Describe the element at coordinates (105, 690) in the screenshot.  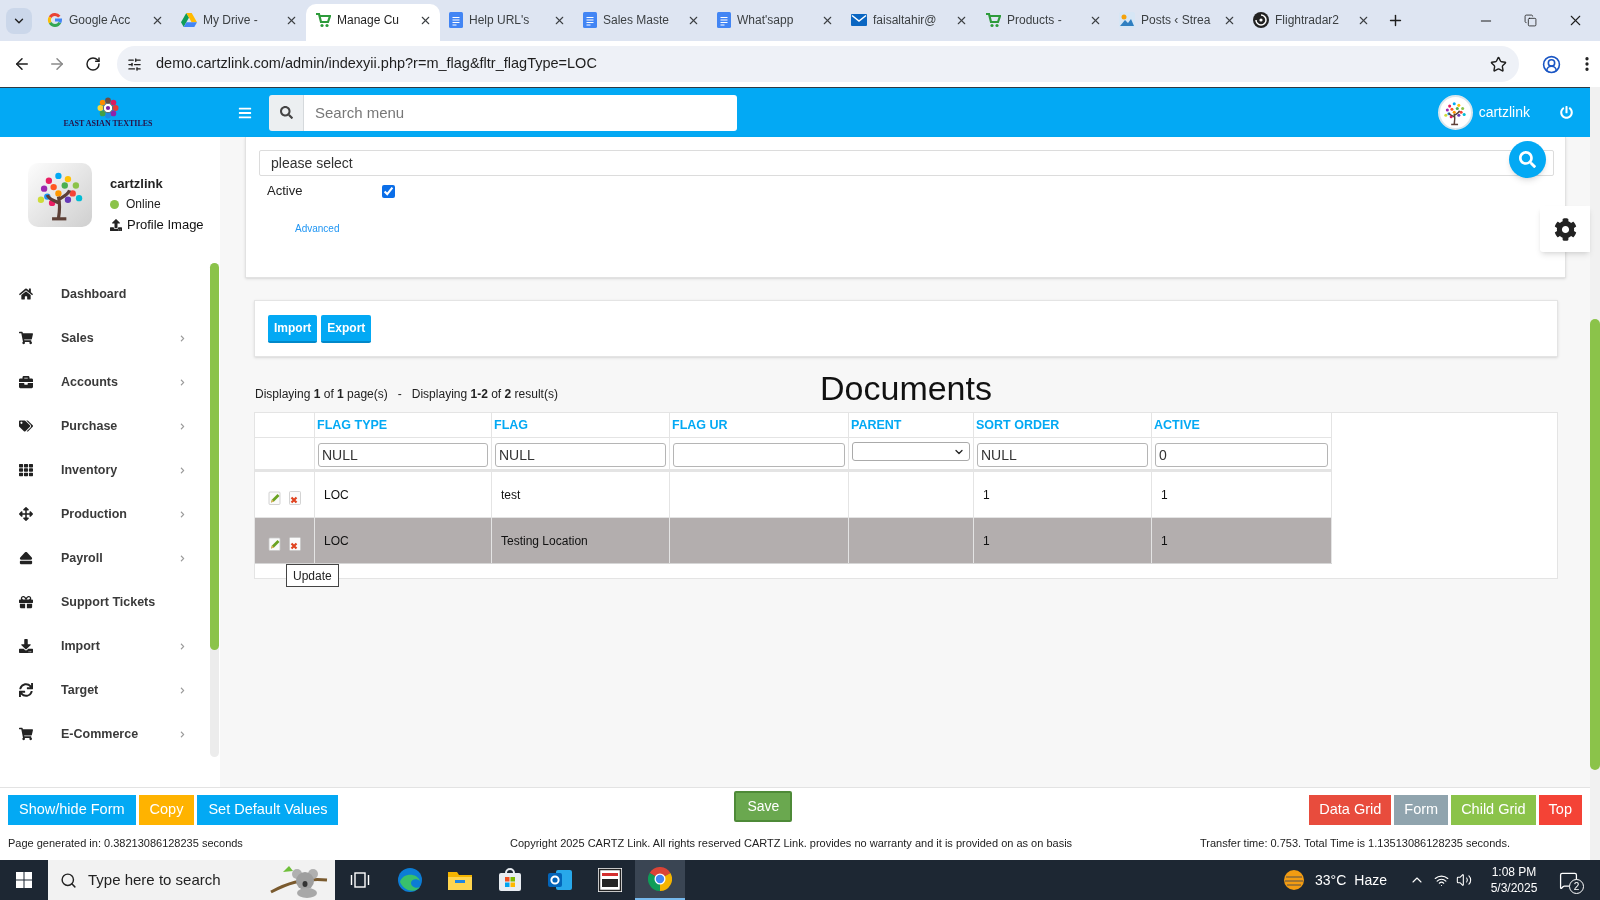
I see `sidebar-menu-item: Target` at that location.